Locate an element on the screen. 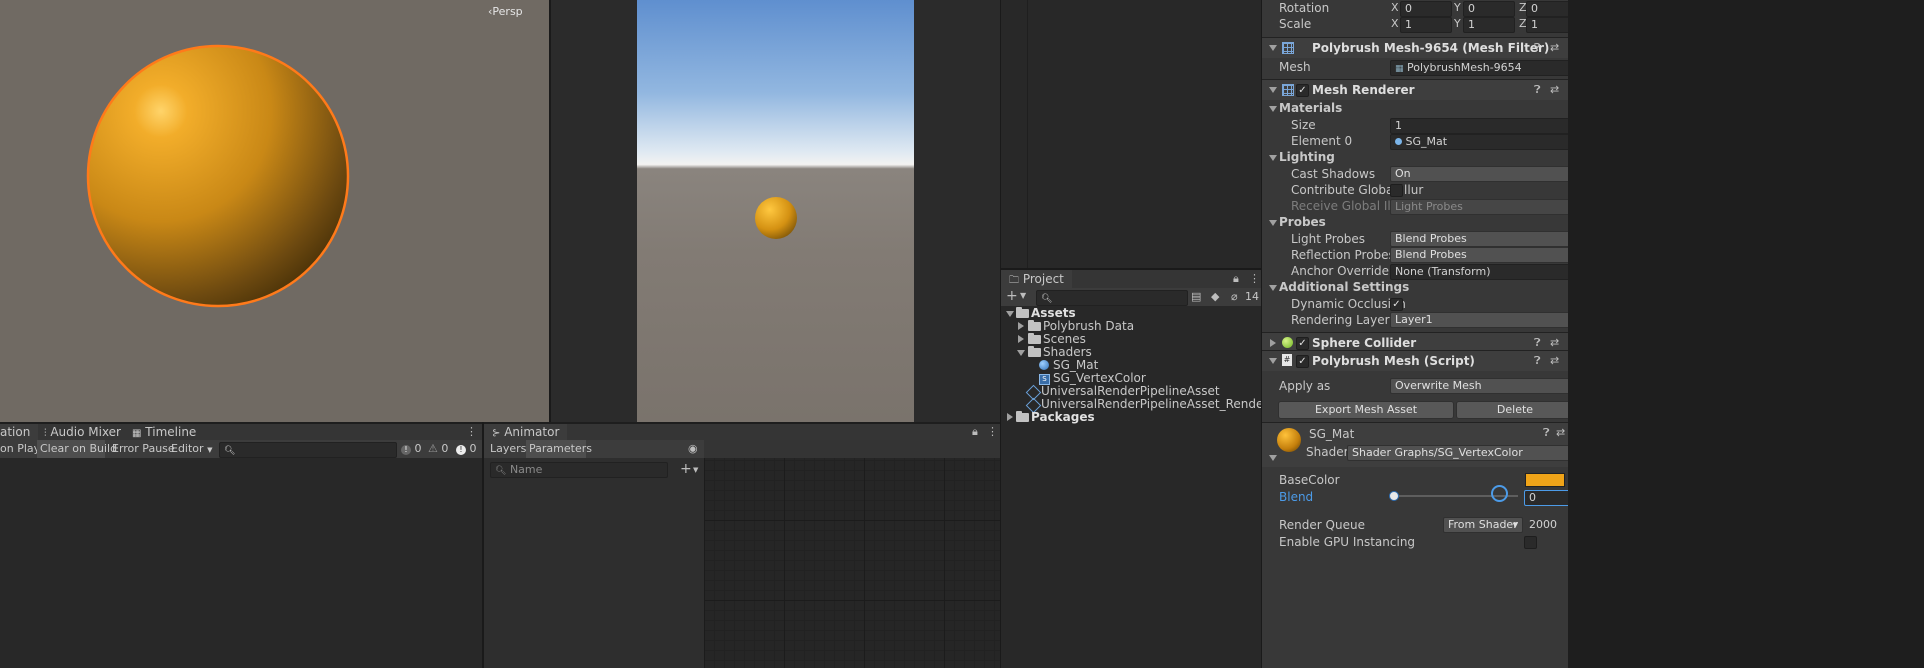 This screenshot has height=668, width=1924. tab-animator: ⊱ Animator is located at coordinates (526, 432).